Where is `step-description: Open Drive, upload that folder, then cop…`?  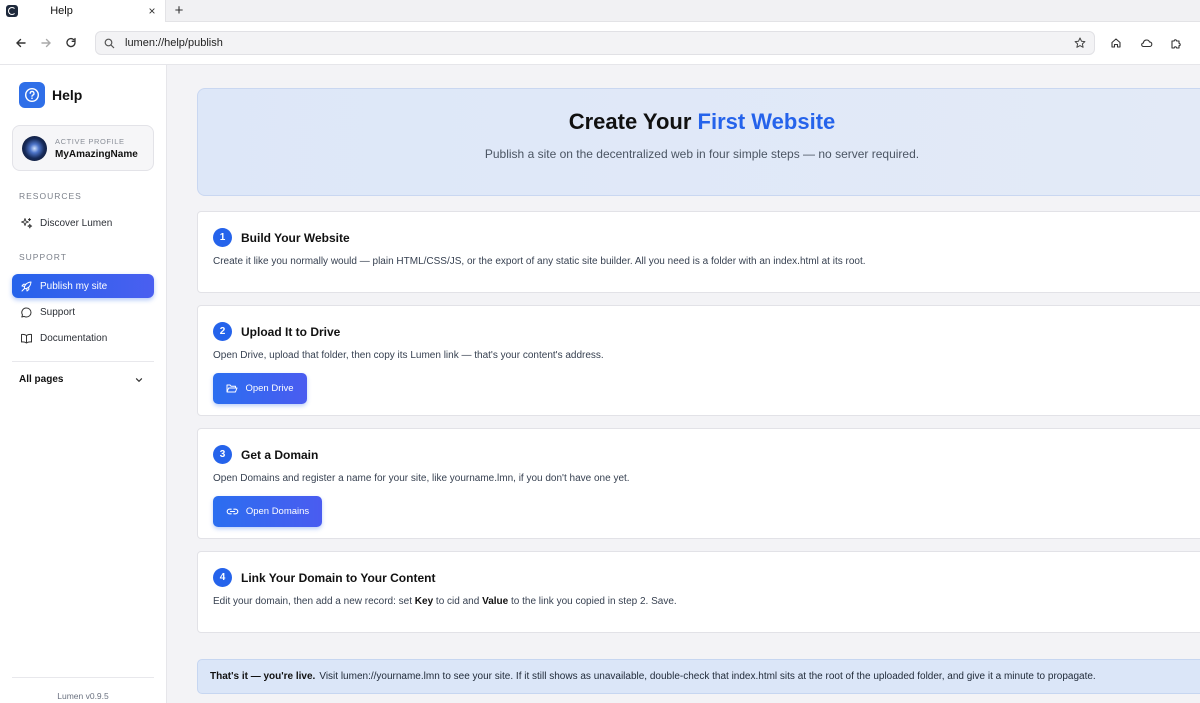
step-description: Open Drive, upload that folder, then cop… is located at coordinates (408, 355).